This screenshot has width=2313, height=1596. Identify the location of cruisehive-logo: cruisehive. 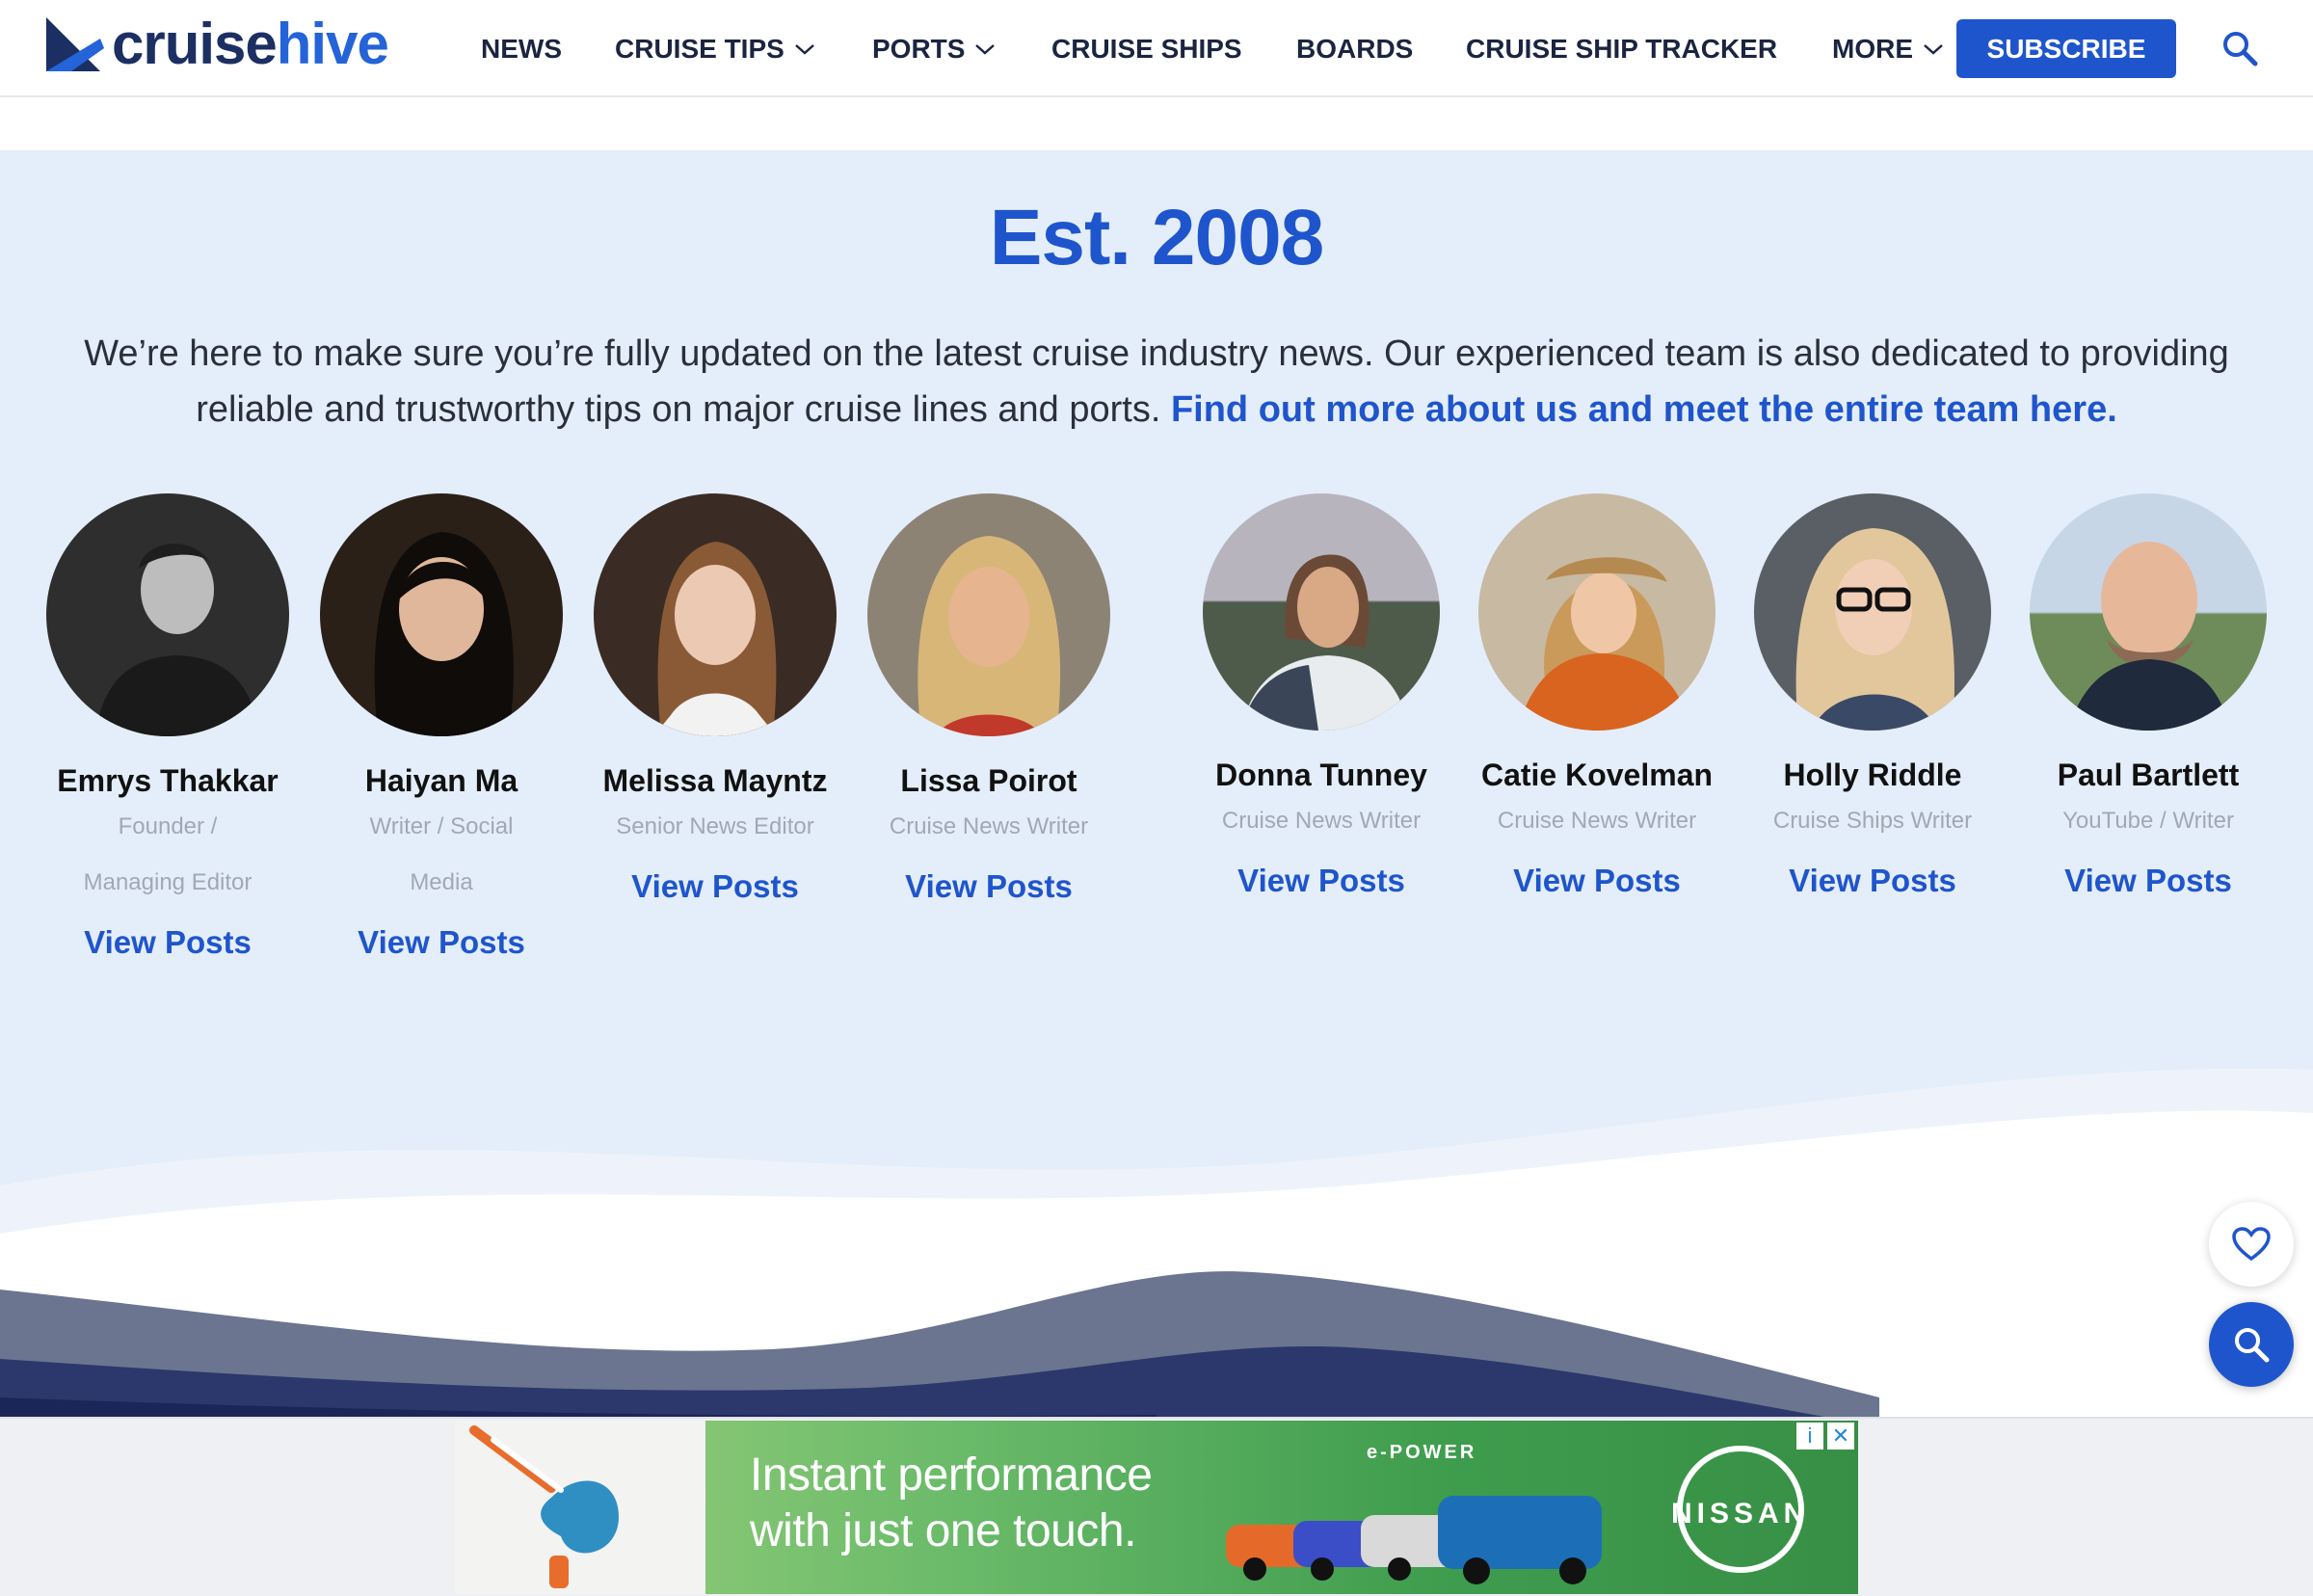
(216, 44).